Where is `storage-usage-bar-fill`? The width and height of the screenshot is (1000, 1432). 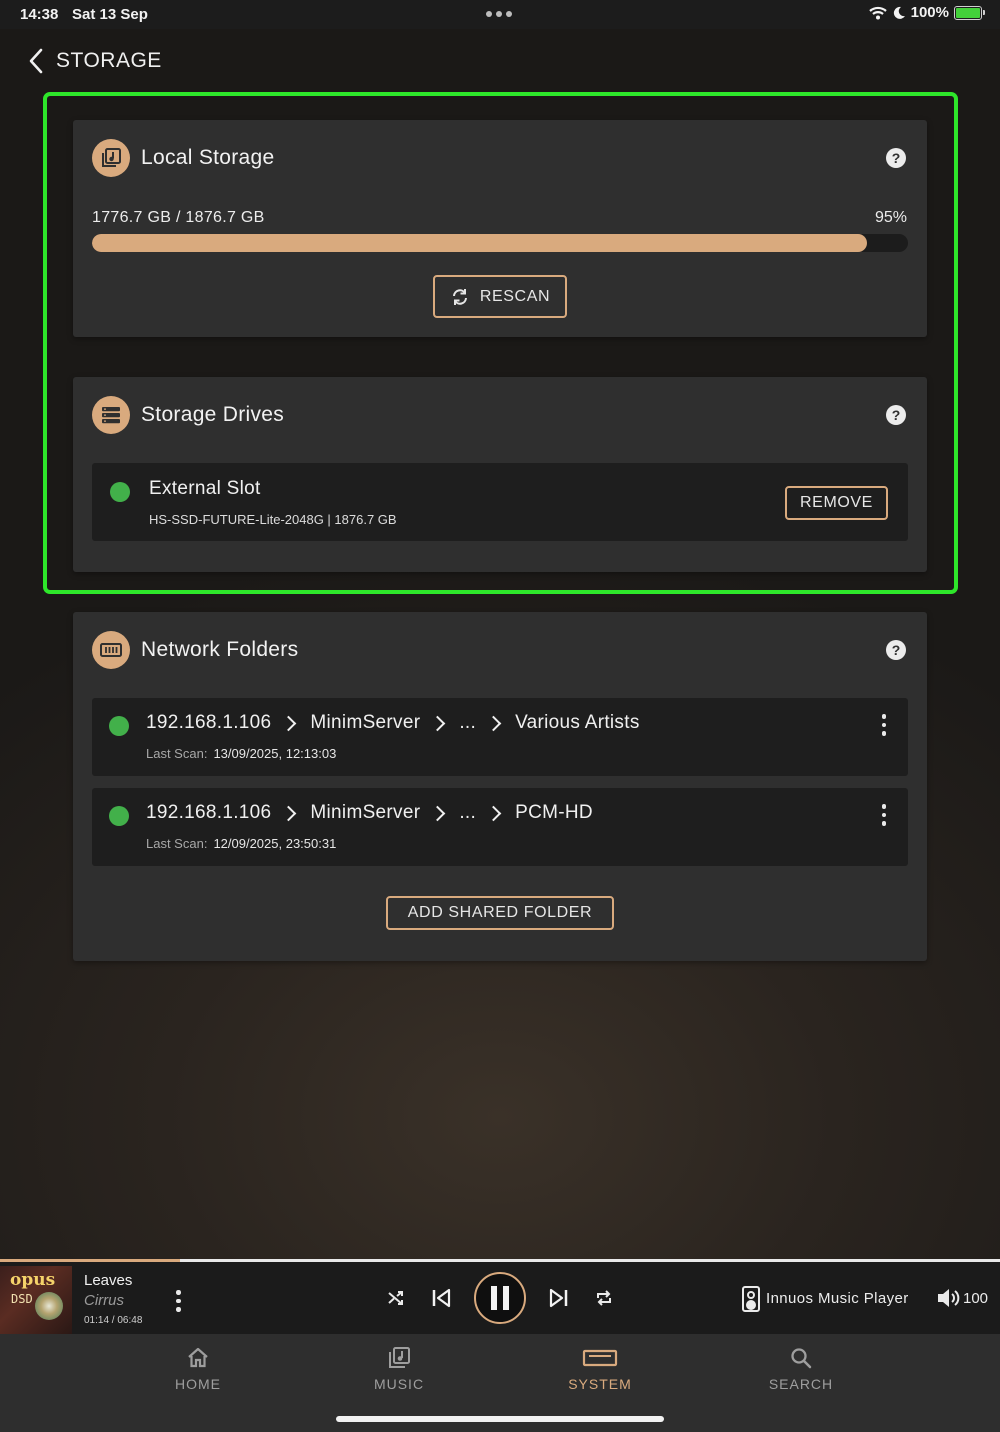
storage-usage-bar-fill is located at coordinates (480, 243).